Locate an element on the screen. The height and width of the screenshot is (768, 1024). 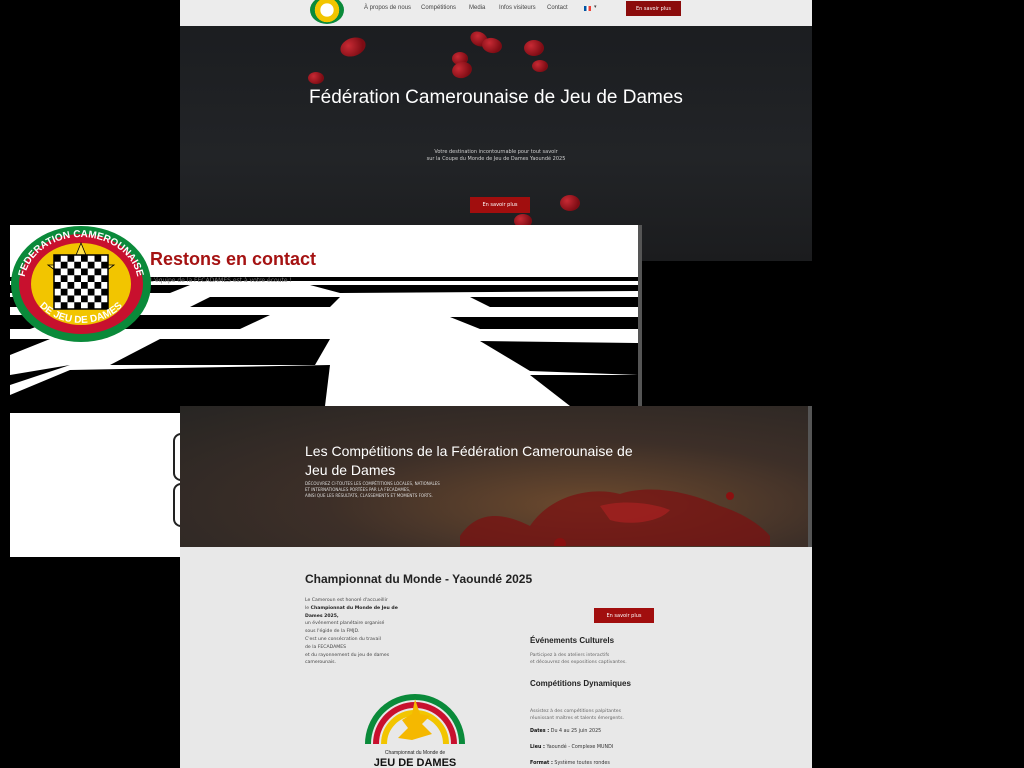
info-format-label: Format : is located at coordinates (541, 763).